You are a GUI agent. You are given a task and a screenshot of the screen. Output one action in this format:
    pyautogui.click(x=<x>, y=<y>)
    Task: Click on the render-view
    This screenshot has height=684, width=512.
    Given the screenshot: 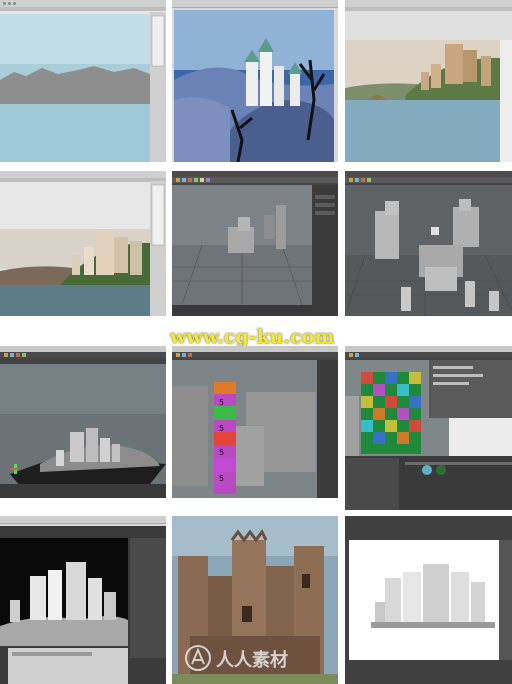 What is the action you would take?
    pyautogui.click(x=83, y=605)
    